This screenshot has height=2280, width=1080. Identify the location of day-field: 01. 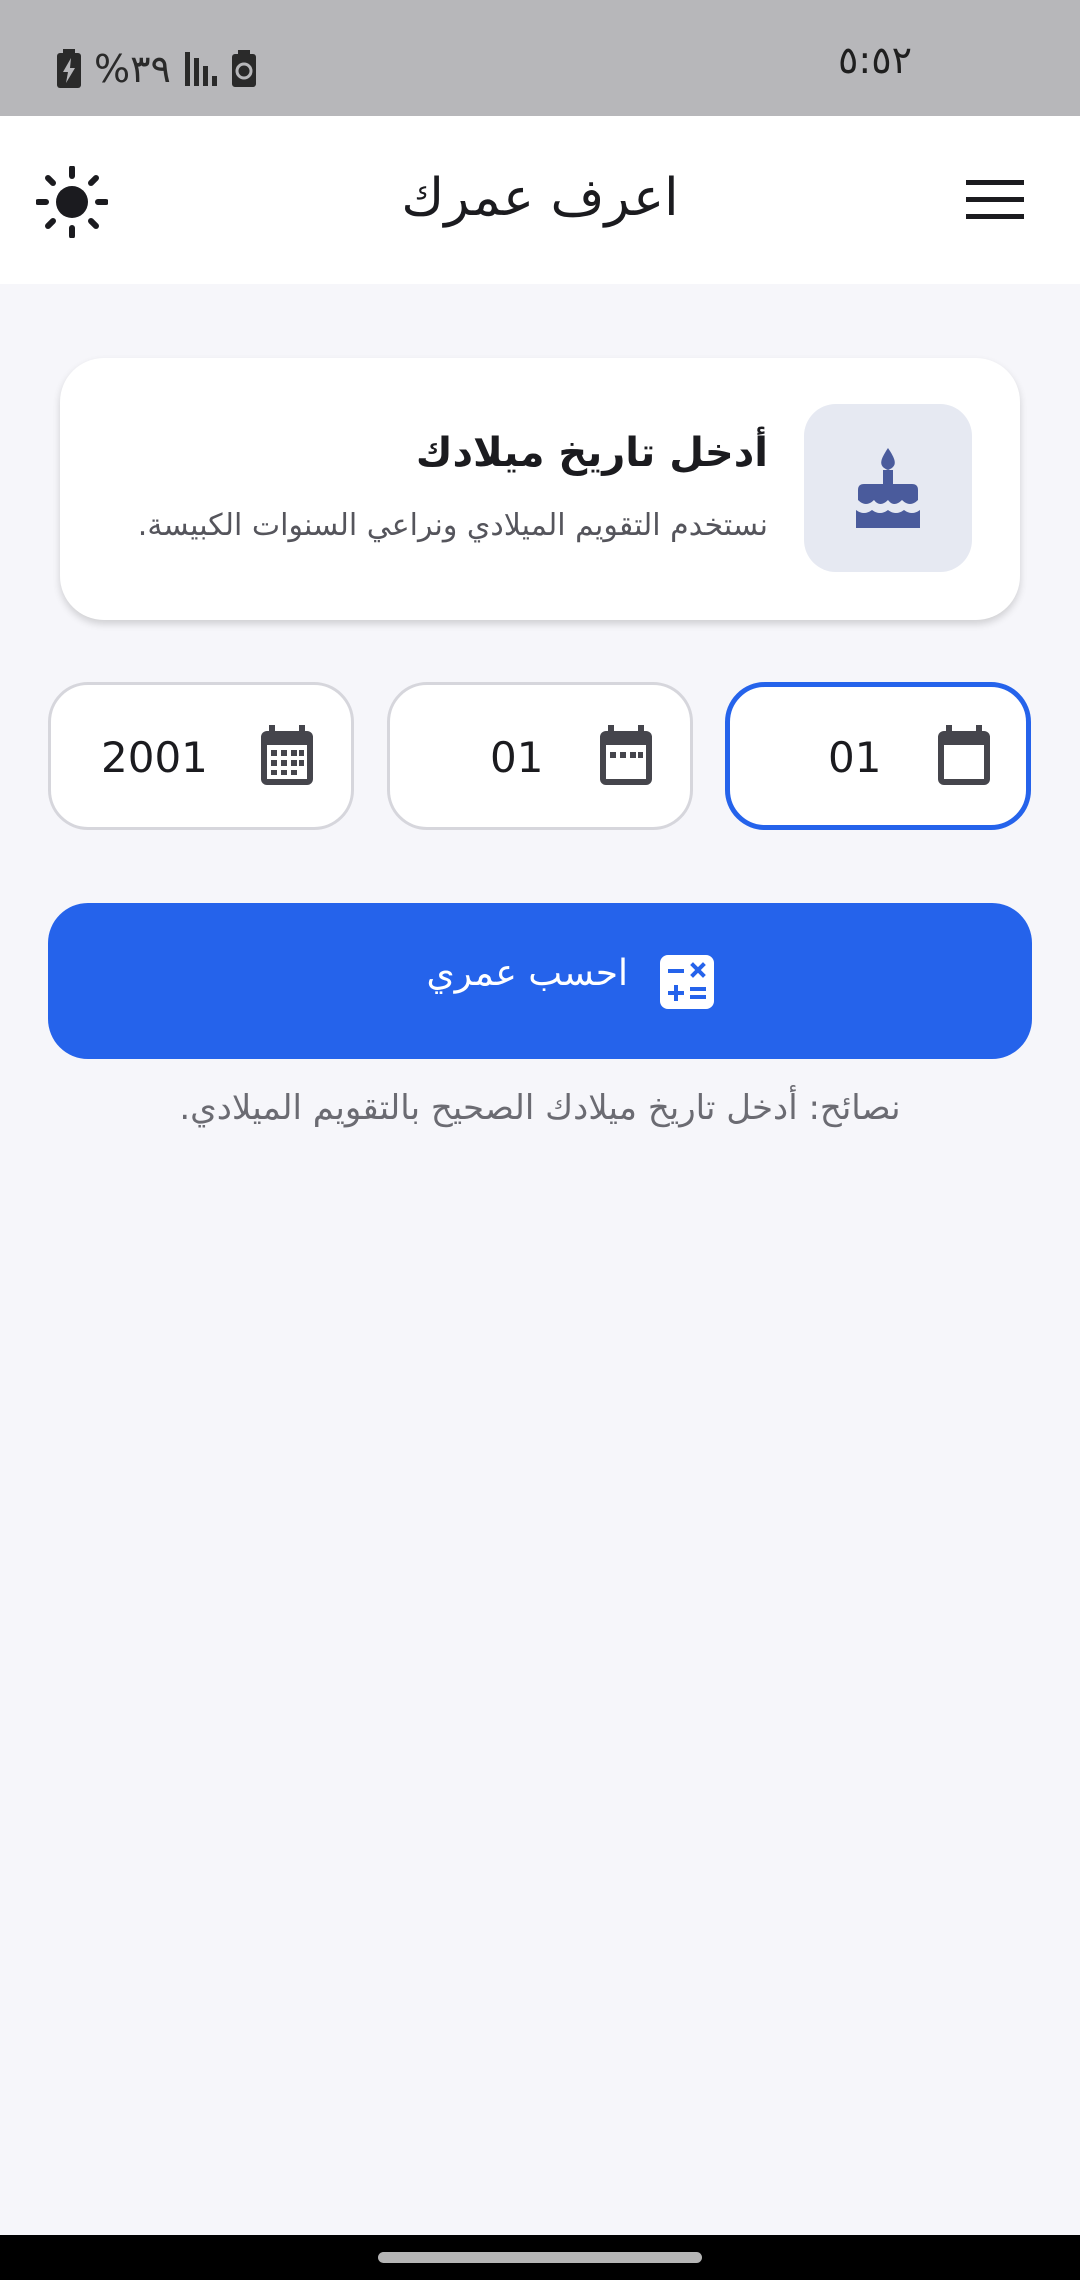
(878, 756).